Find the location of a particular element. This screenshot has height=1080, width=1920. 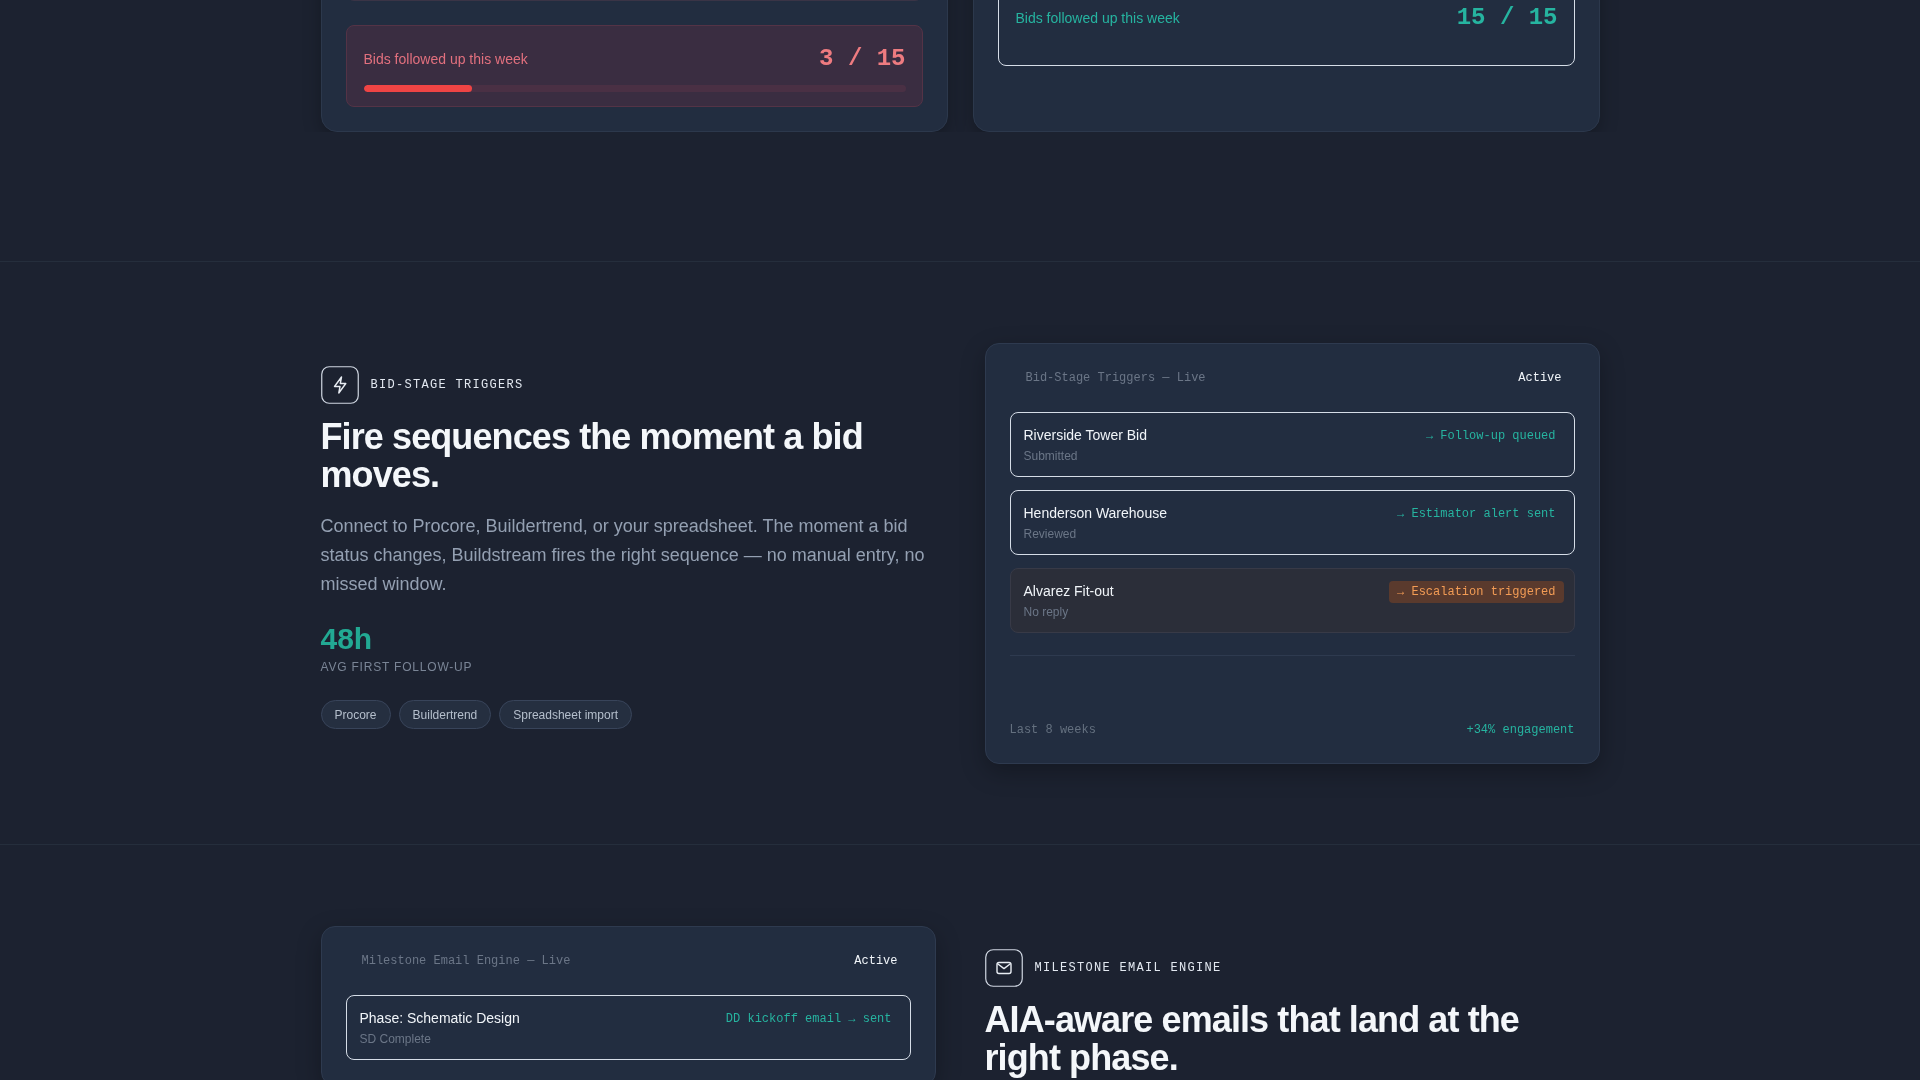

row-title: Phase: Schematic Design is located at coordinates (439, 1018).